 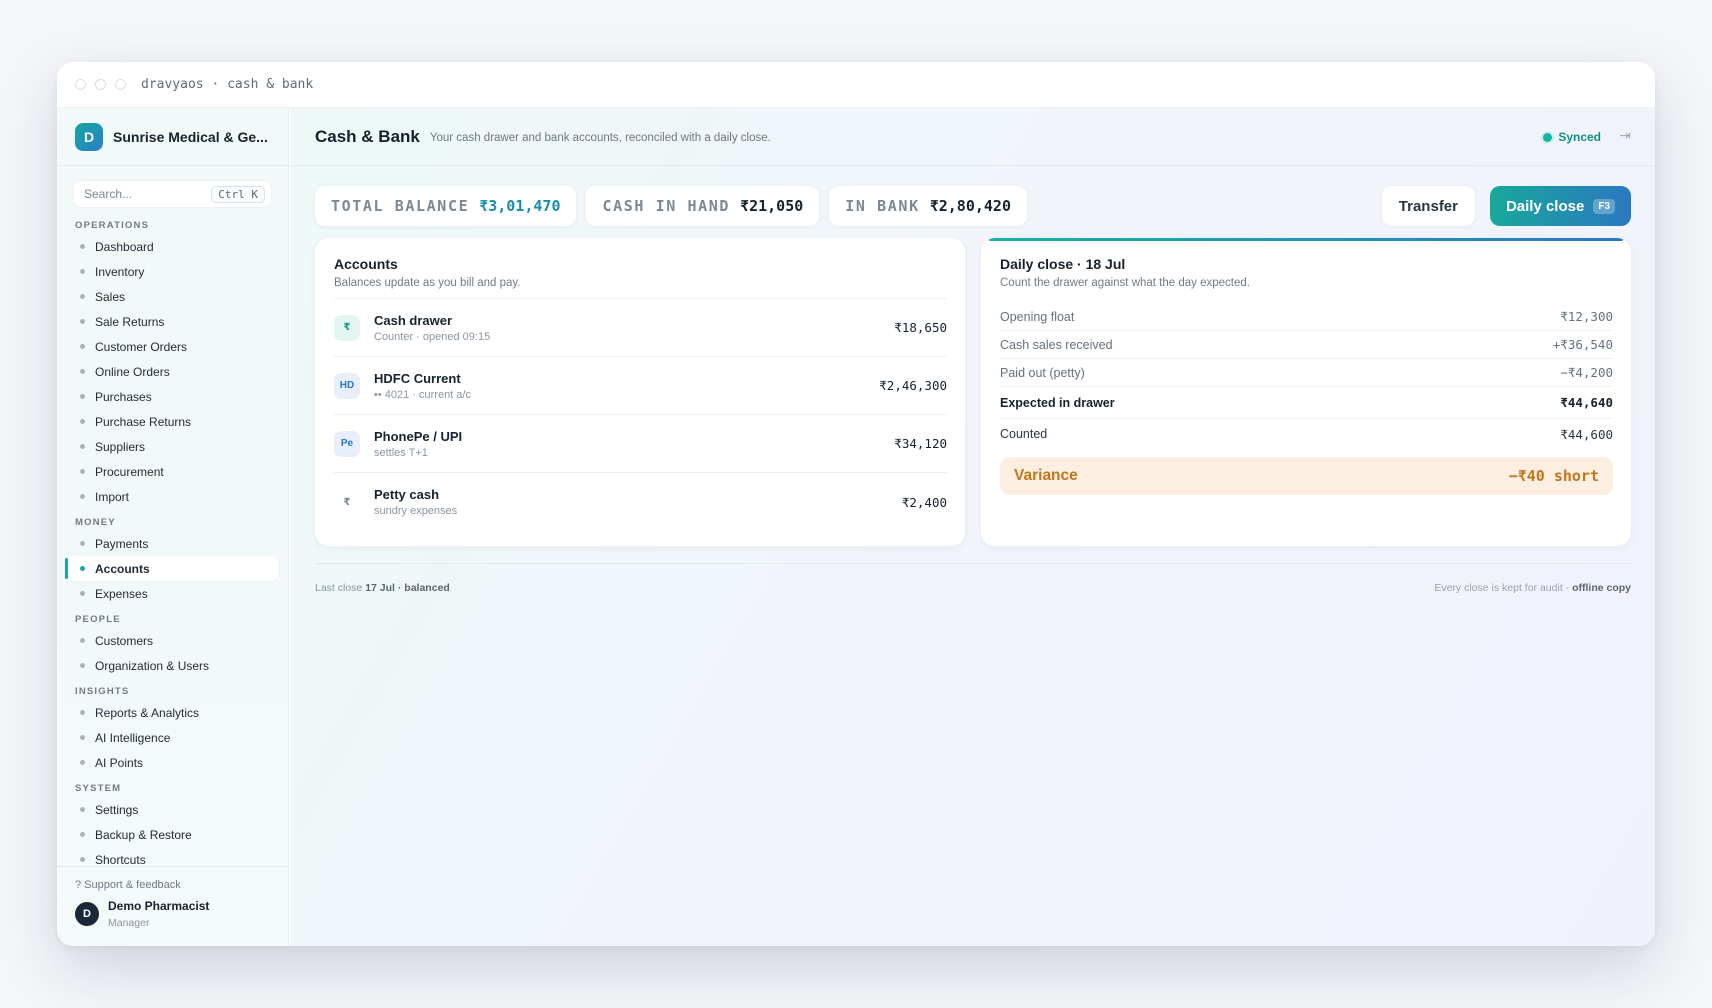 What do you see at coordinates (1560, 206) in the screenshot?
I see `daily-close-button: Daily close F3` at bounding box center [1560, 206].